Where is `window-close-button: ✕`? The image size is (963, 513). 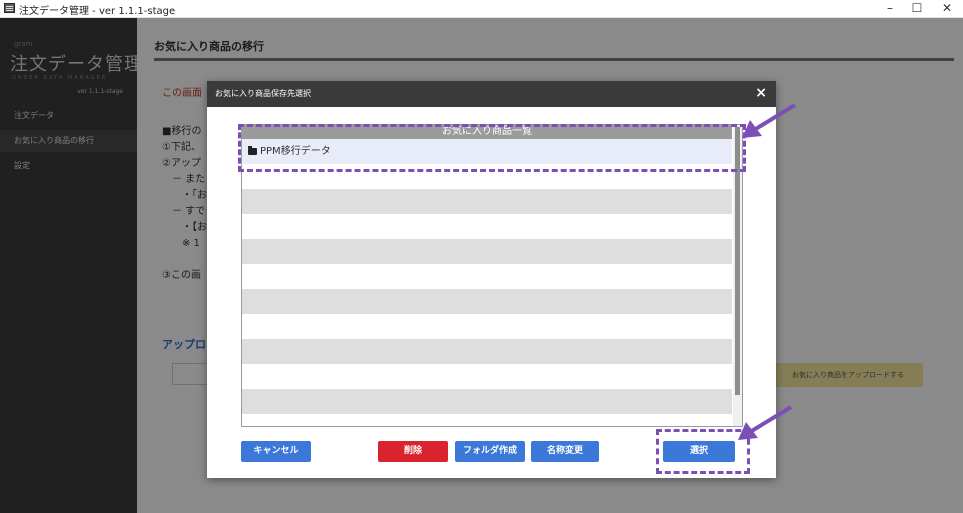 window-close-button: ✕ is located at coordinates (947, 8).